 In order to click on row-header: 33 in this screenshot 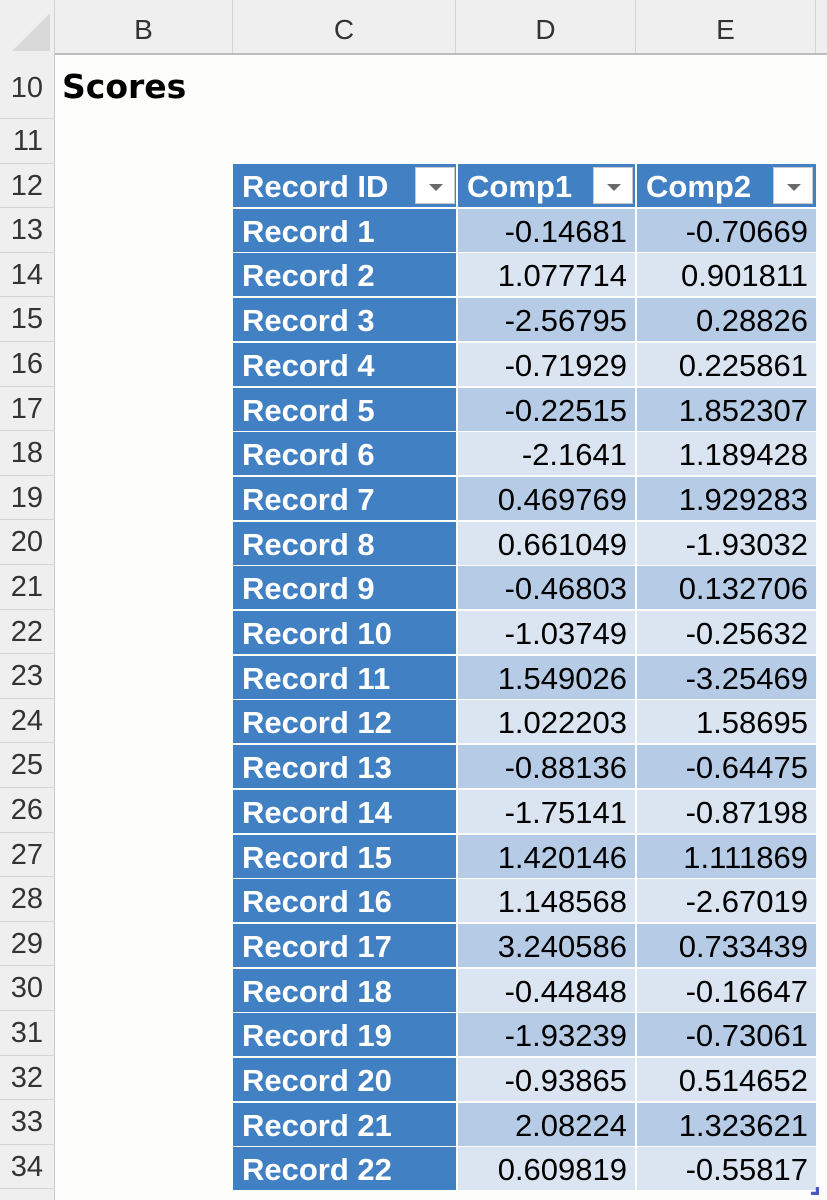, I will do `click(27, 1122)`.